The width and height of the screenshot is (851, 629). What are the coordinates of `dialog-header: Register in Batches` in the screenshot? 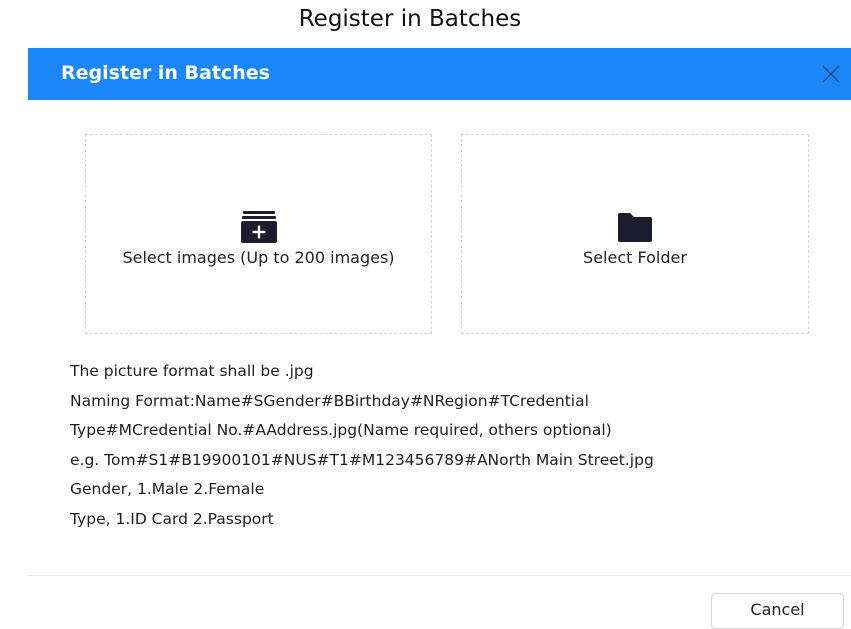 It's located at (439, 74).